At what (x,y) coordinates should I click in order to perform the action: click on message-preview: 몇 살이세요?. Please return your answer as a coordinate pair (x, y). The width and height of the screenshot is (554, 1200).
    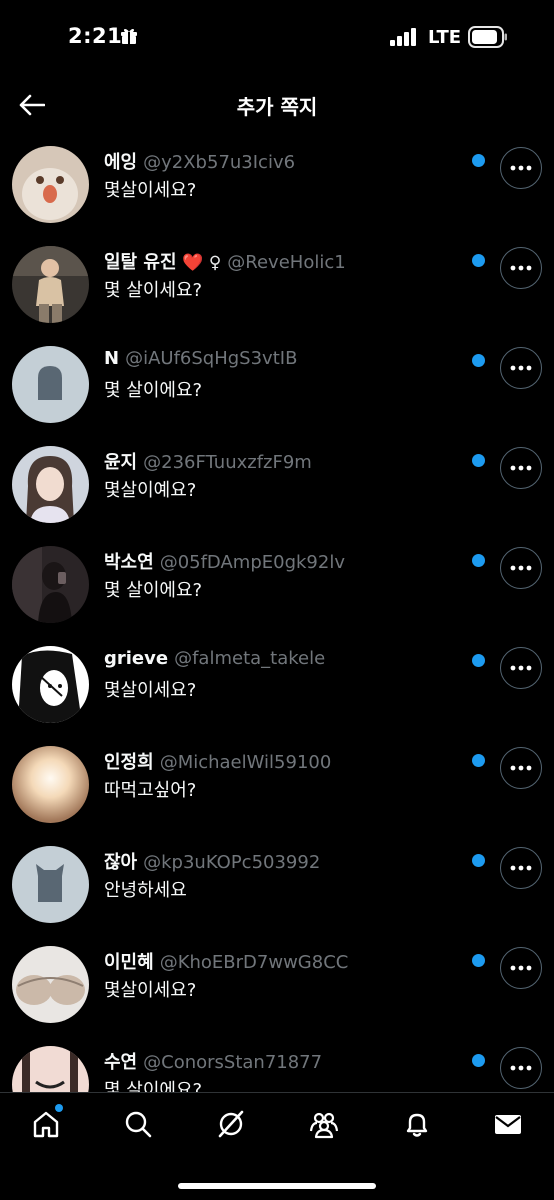
    Looking at the image, I should click on (153, 290).